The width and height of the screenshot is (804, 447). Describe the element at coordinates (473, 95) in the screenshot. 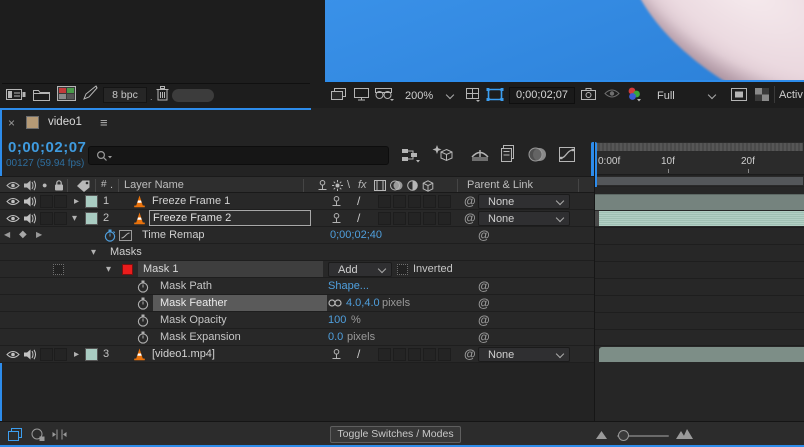

I see `grid-guides-icon` at that location.